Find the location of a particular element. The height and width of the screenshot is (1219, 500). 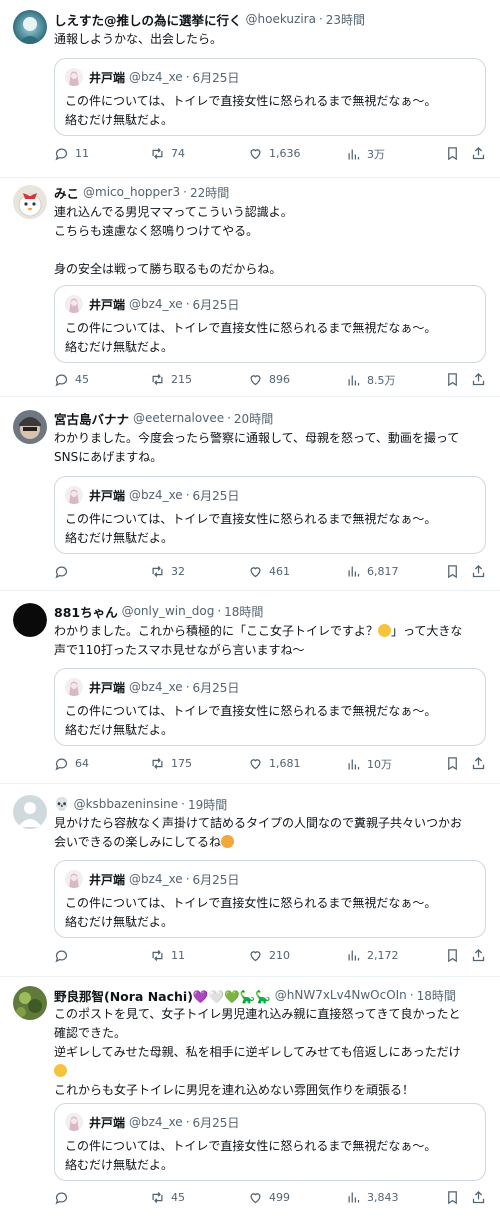

like-count: 461 is located at coordinates (279, 571).